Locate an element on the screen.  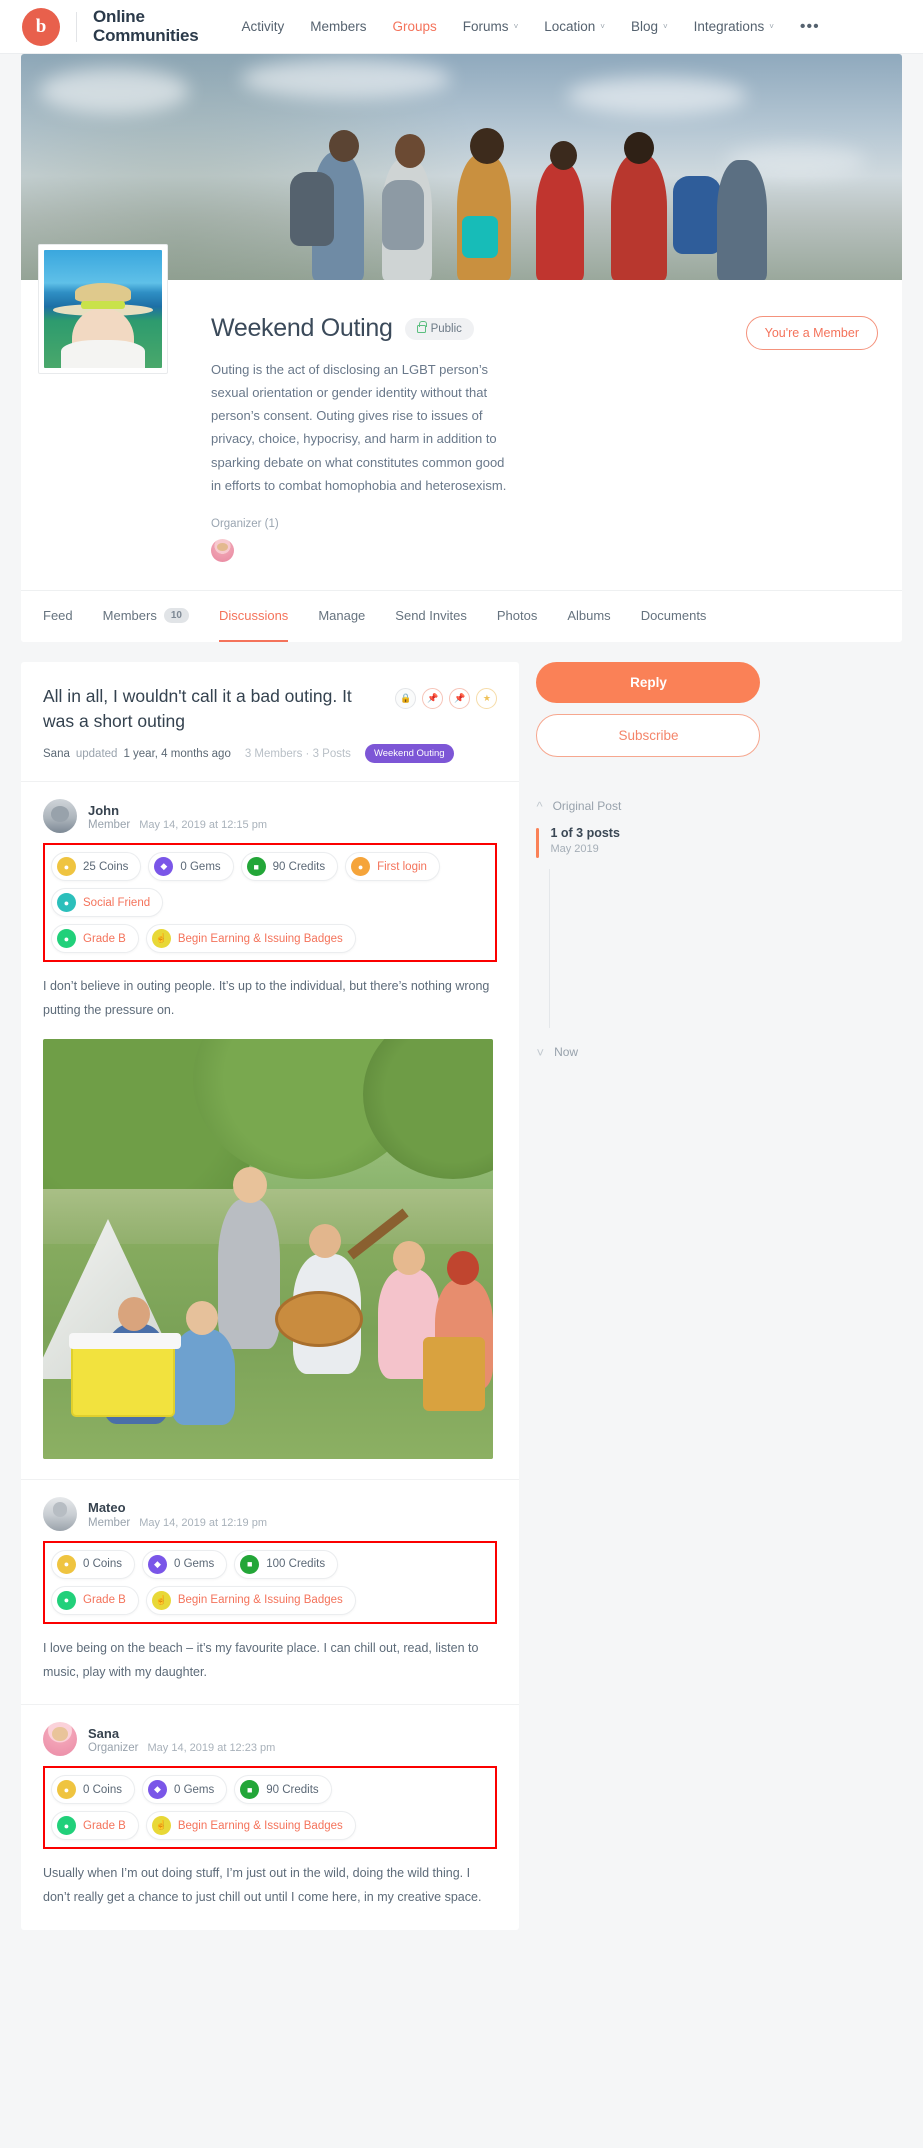
badge-label: 100 Credits is located at coordinates (296, 1564).